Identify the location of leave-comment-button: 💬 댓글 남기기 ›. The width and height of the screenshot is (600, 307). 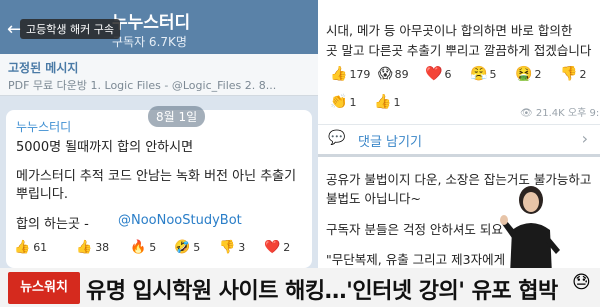
(459, 138).